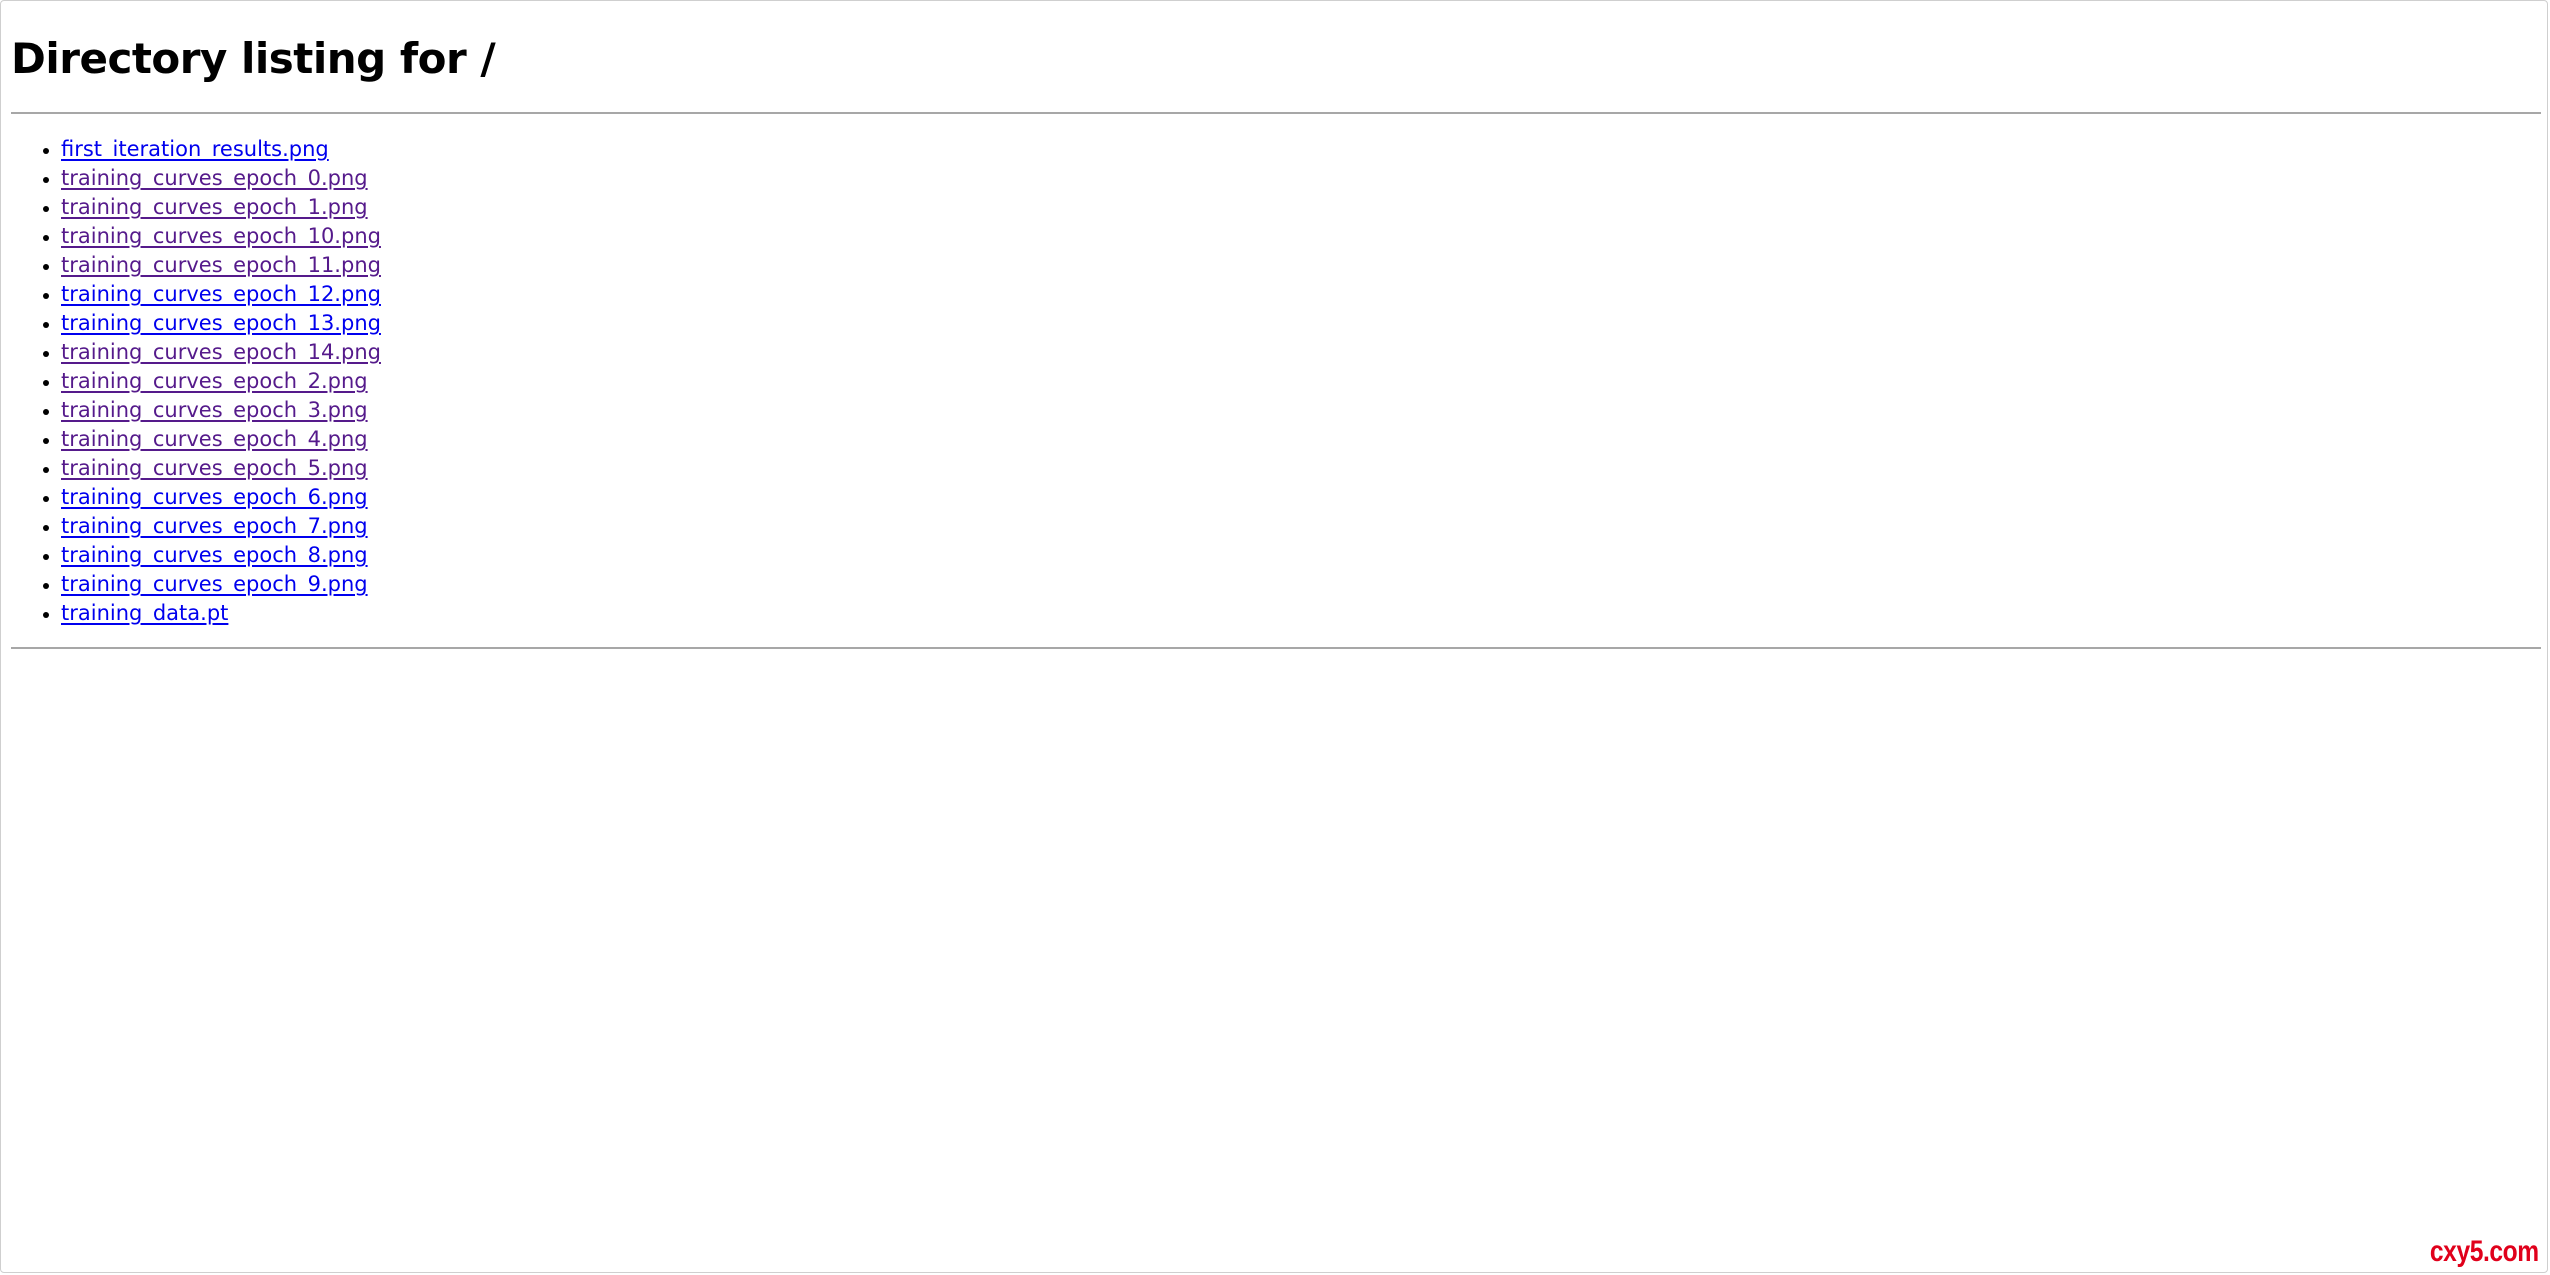 The width and height of the screenshot is (2550, 1275). I want to click on list-item: training_curves_epoch_14.png, so click(221, 352).